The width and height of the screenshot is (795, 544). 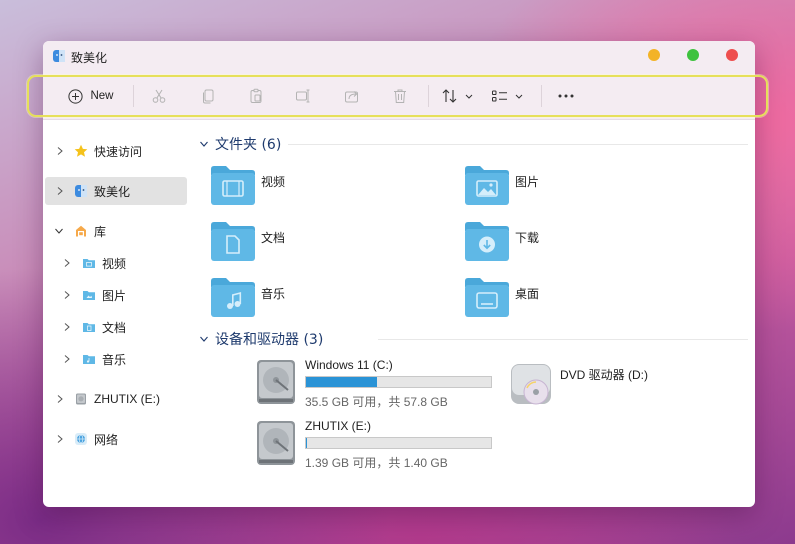 I want to click on rename-icon, so click(x=303, y=96).